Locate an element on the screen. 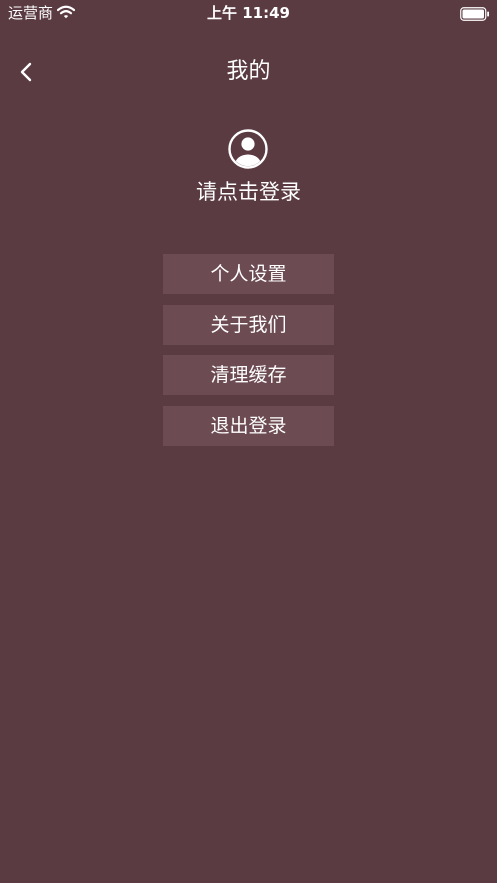  status-time: 上午 11:49 is located at coordinates (248, 13).